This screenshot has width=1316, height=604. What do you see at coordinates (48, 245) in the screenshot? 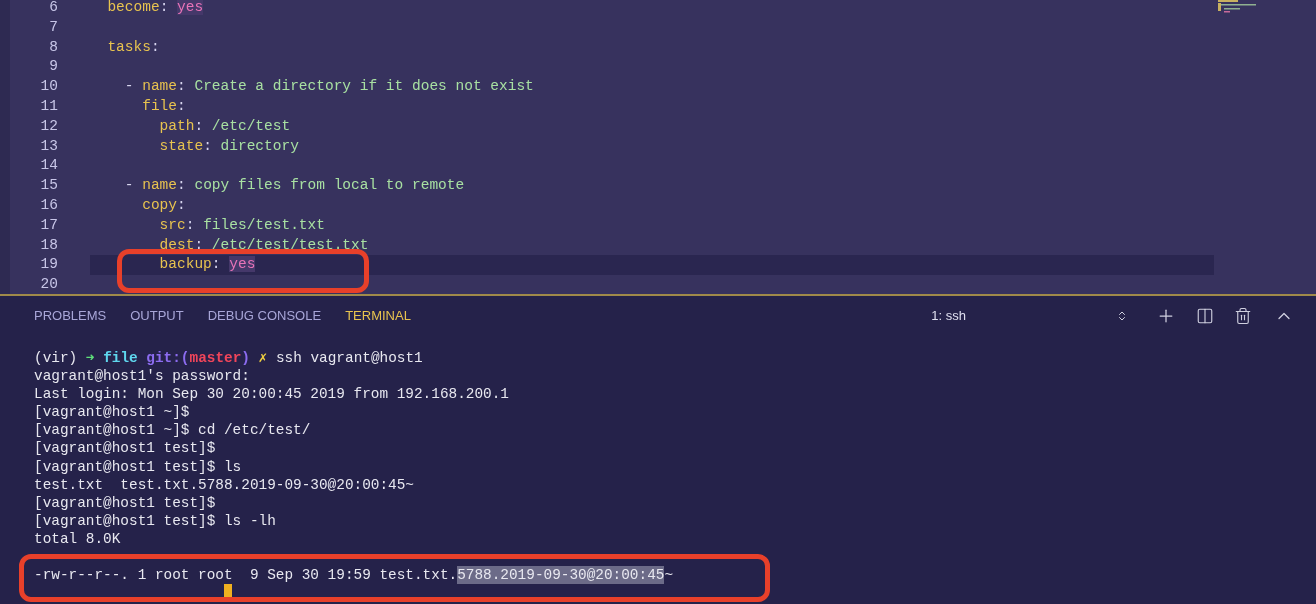
I see `line-number: 18` at bounding box center [48, 245].